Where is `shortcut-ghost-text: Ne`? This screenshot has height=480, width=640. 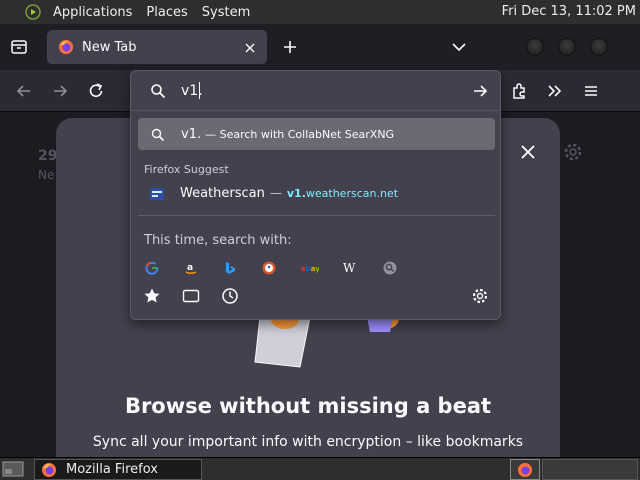 shortcut-ghost-text: Ne is located at coordinates (46, 175).